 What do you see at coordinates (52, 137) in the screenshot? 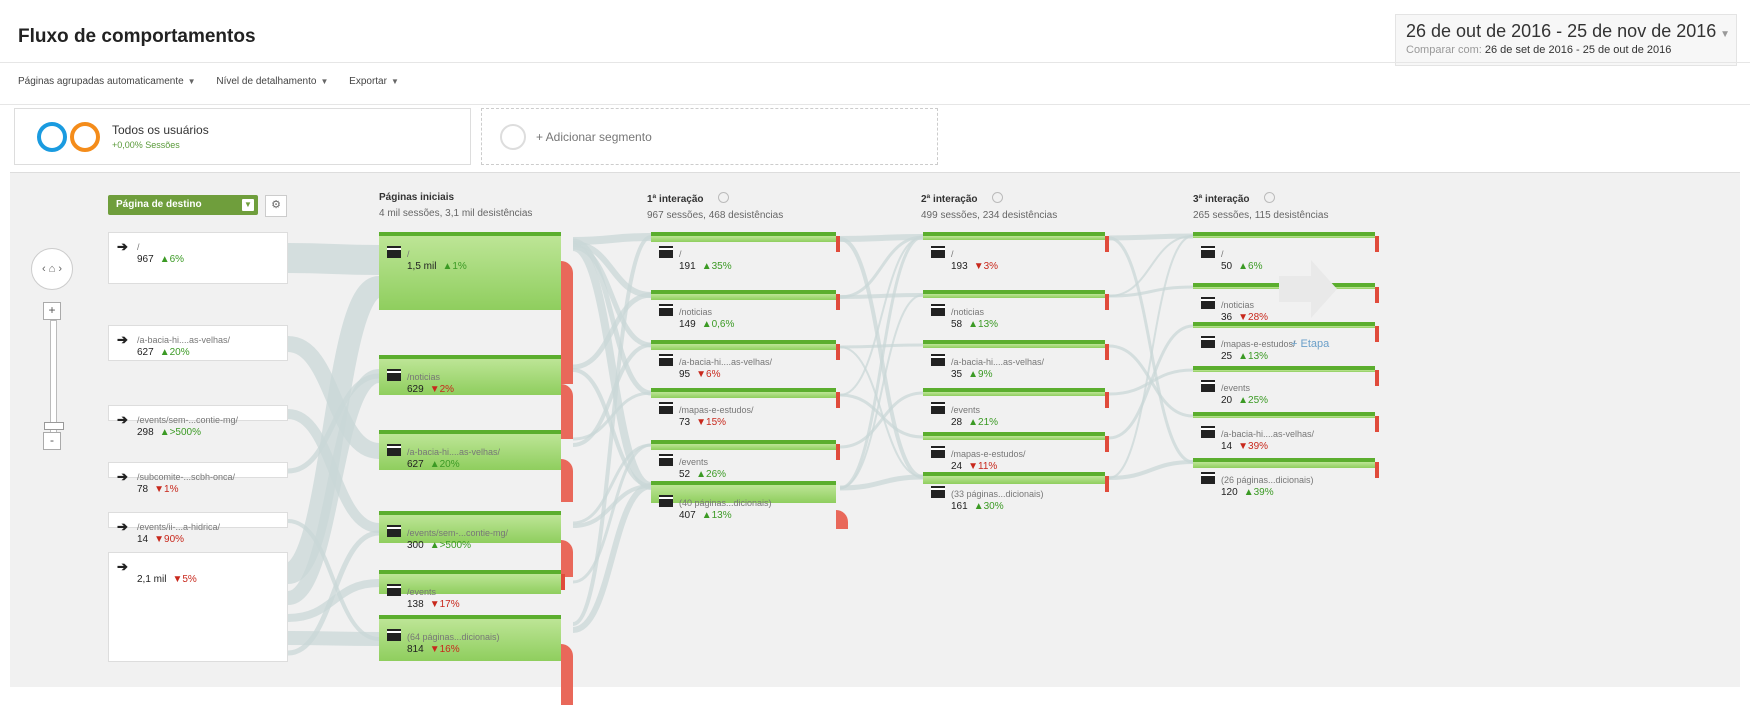
I see `segment-ring-blue-icon` at bounding box center [52, 137].